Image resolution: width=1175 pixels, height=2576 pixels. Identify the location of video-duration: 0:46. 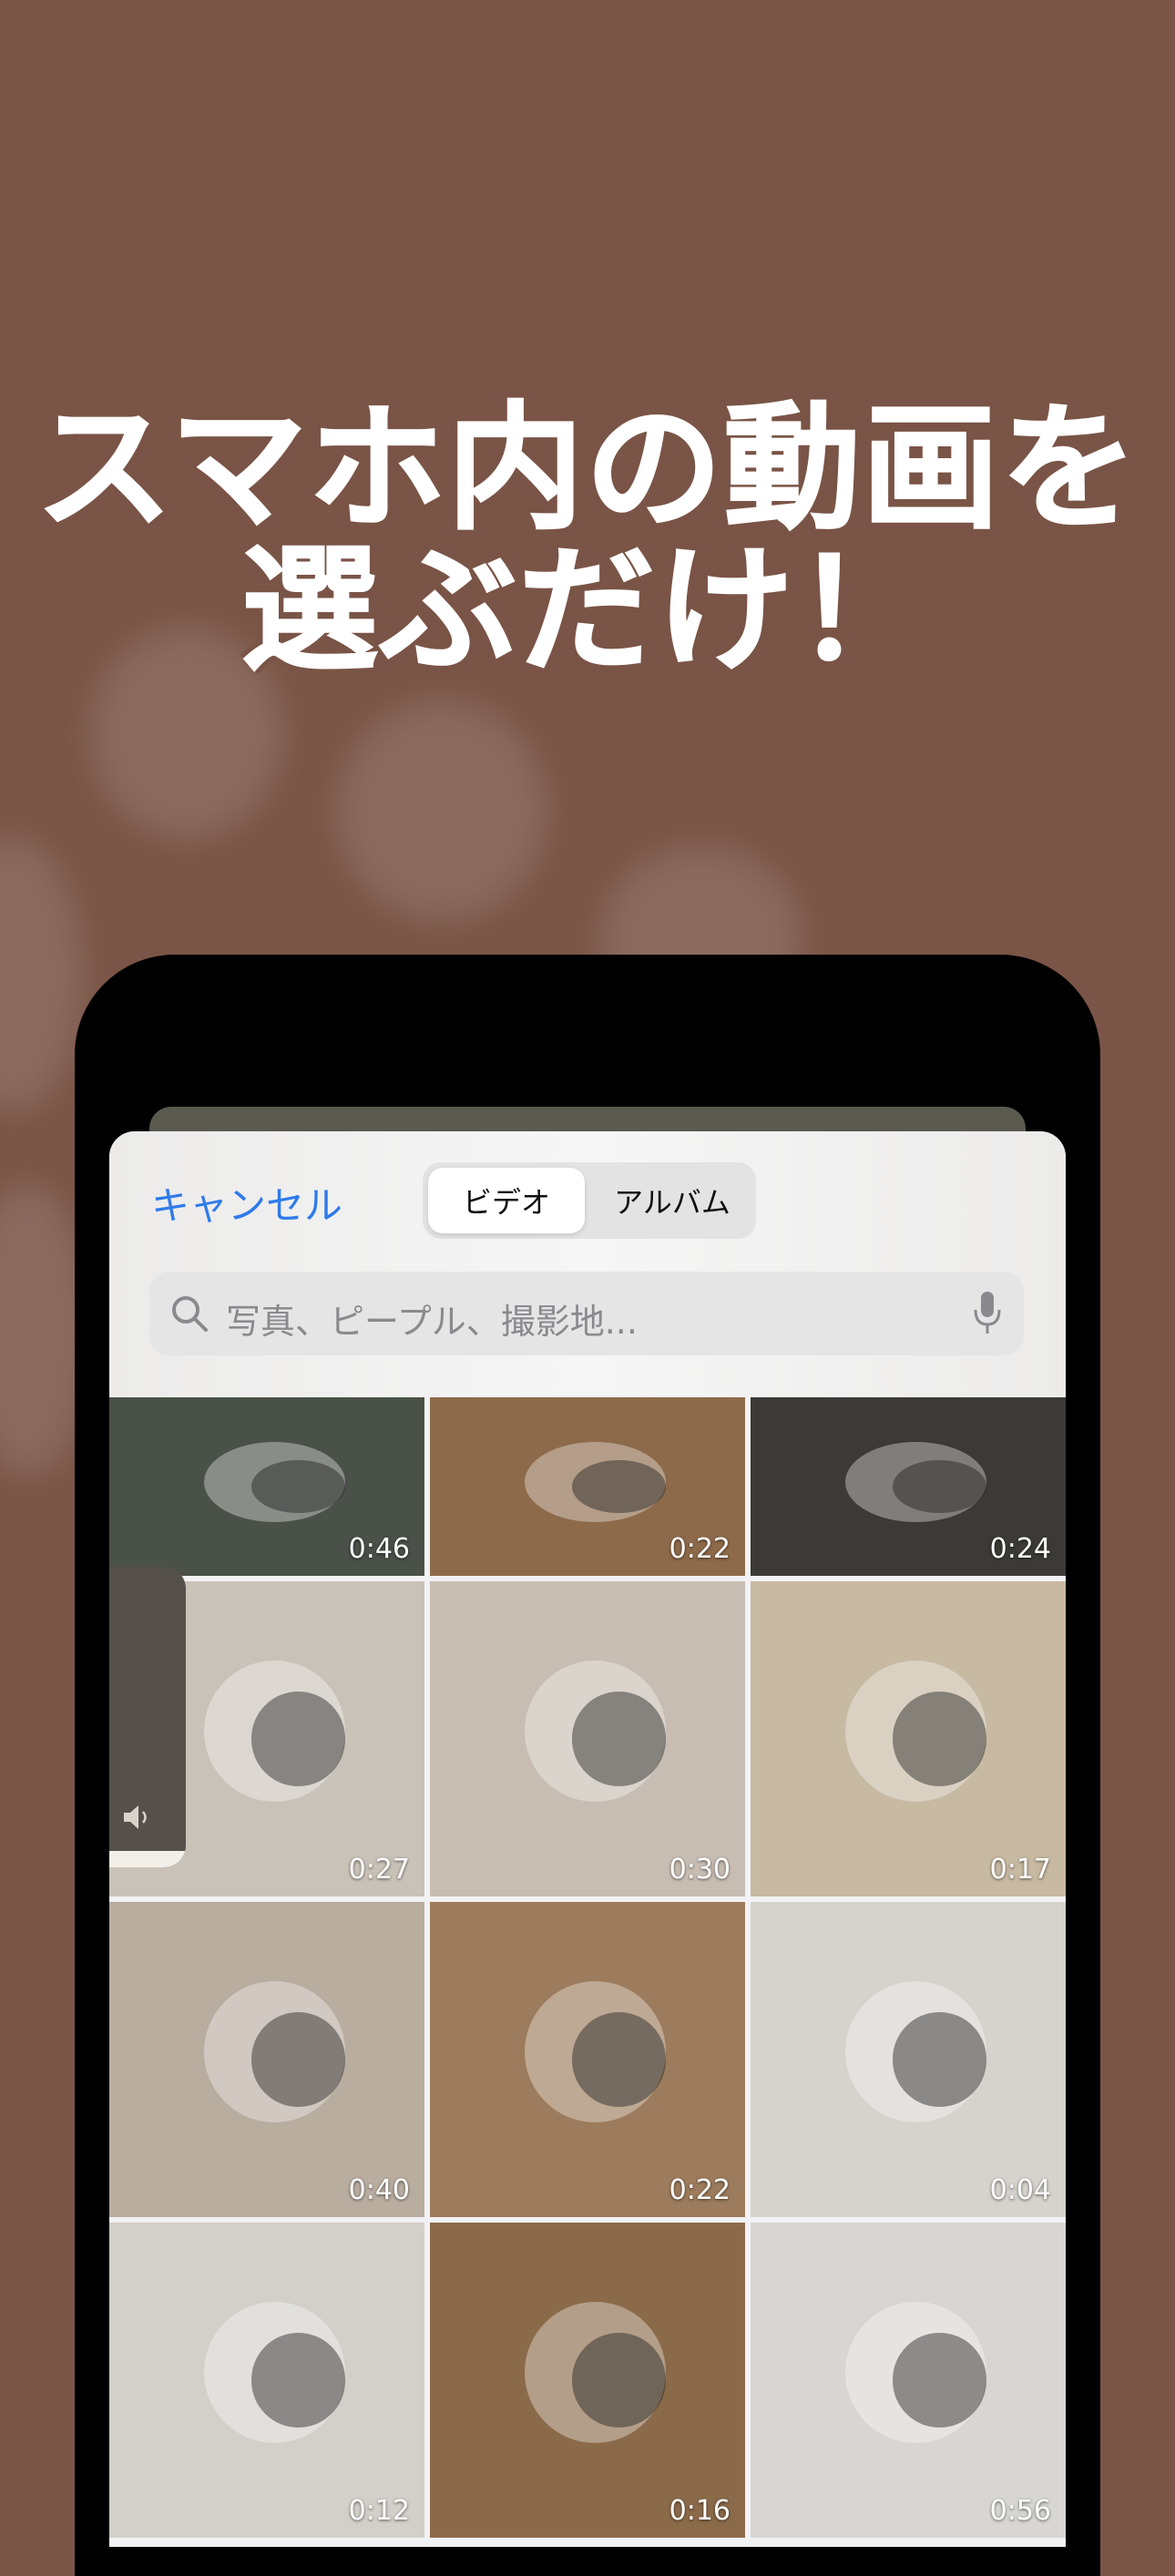
(379, 1549).